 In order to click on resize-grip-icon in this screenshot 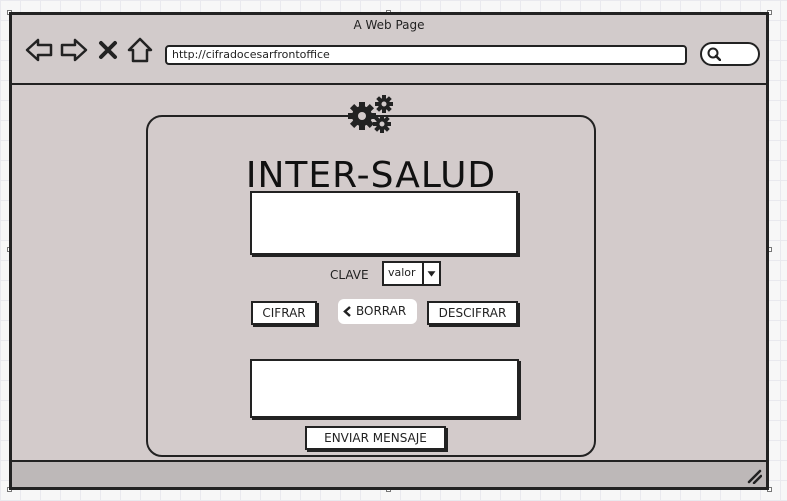, I will do `click(754, 476)`.